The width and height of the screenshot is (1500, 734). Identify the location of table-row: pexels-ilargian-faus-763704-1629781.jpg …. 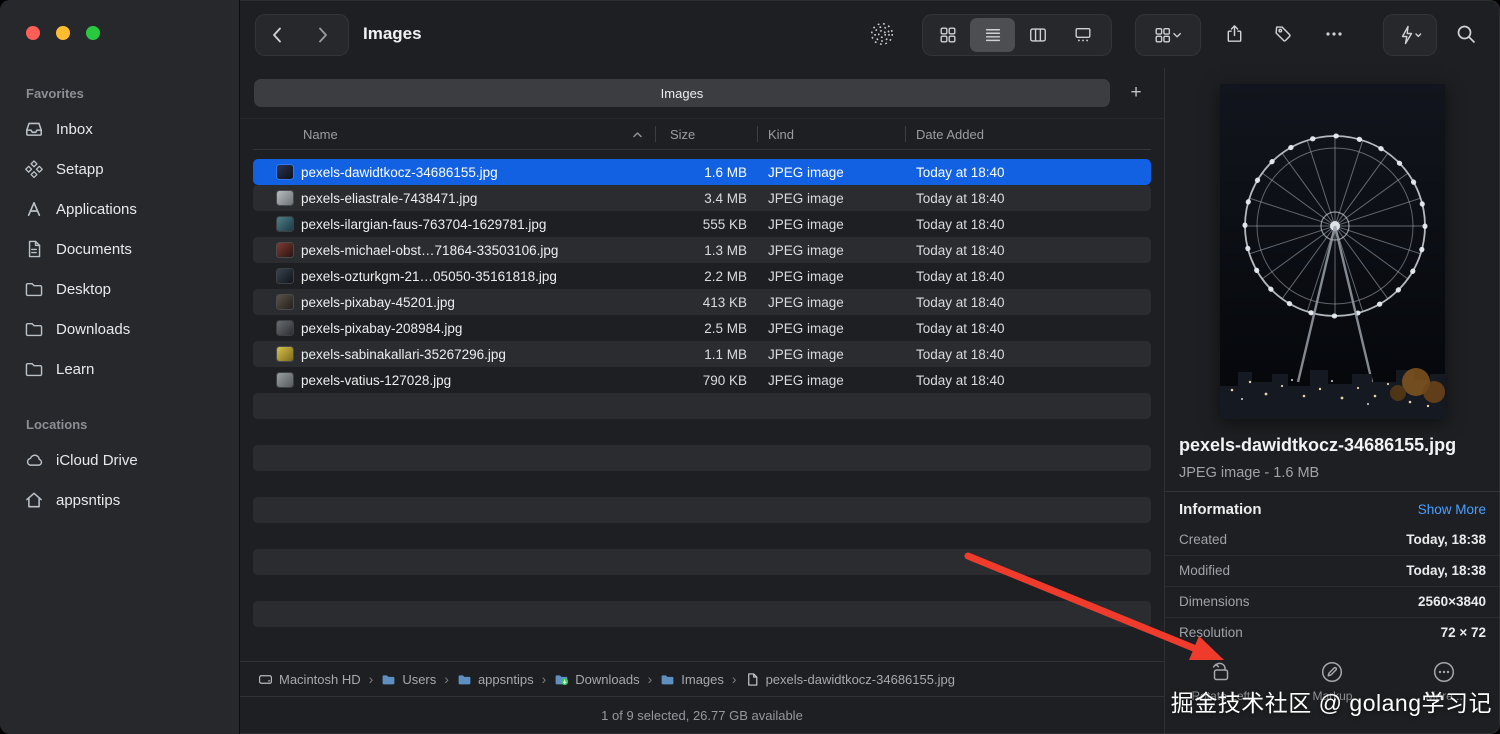
(702, 224).